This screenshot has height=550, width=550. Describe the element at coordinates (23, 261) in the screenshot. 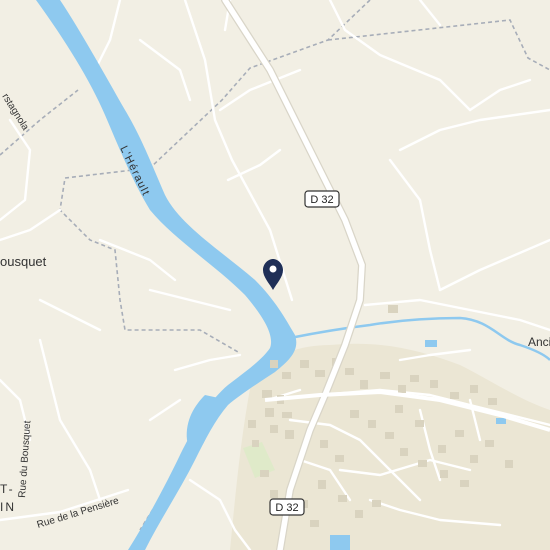

I see `label-place-bousquet: ousquet` at that location.